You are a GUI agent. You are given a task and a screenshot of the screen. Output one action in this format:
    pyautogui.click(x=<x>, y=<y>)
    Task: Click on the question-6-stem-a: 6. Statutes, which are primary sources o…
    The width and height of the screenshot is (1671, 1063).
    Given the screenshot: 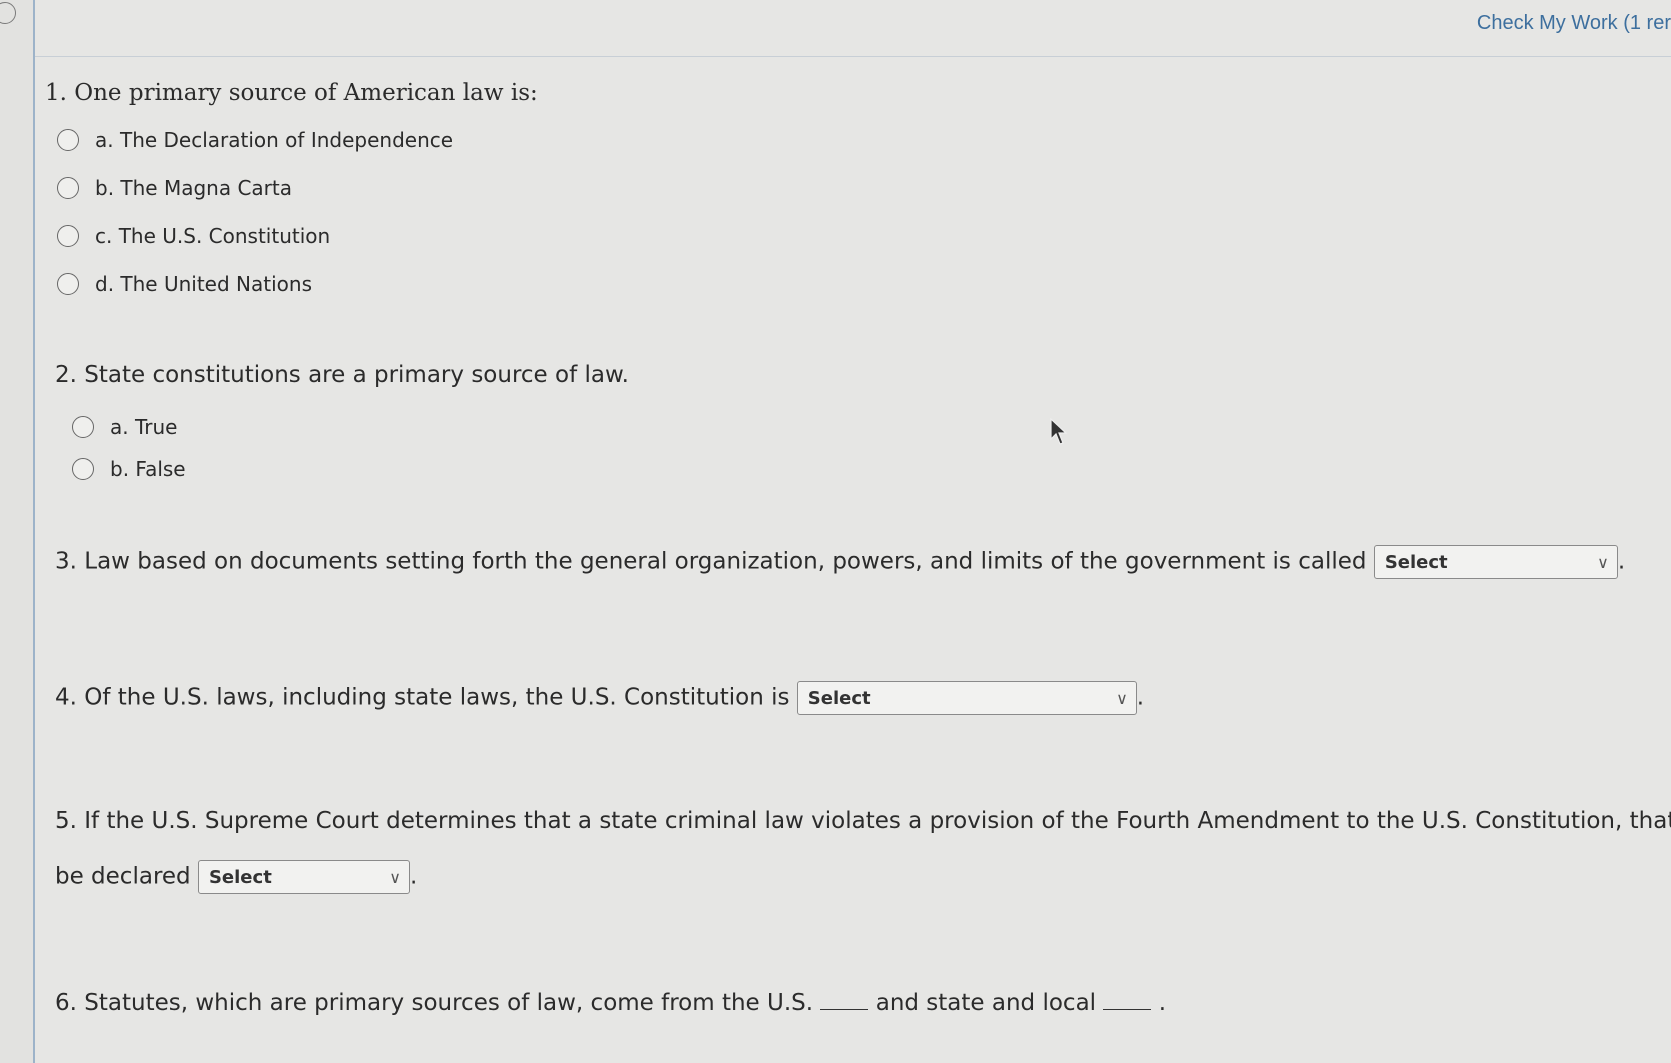 What is the action you would take?
    pyautogui.click(x=434, y=1003)
    